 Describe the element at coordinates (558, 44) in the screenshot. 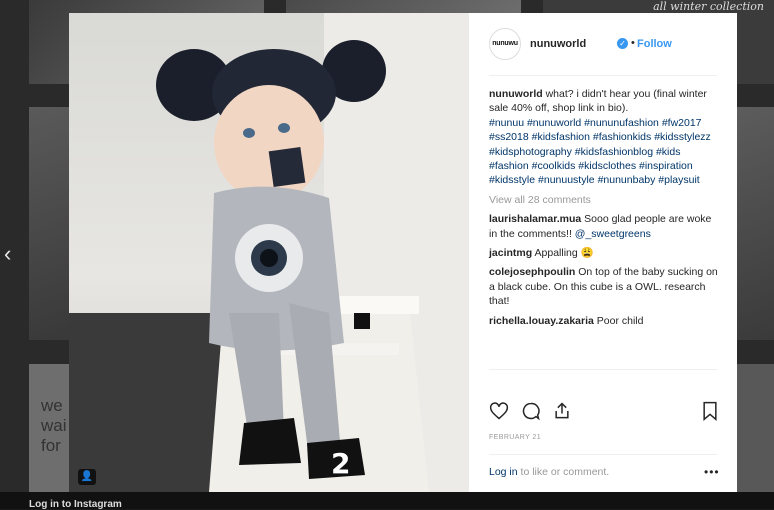

I see `post-username: nunuworld` at that location.